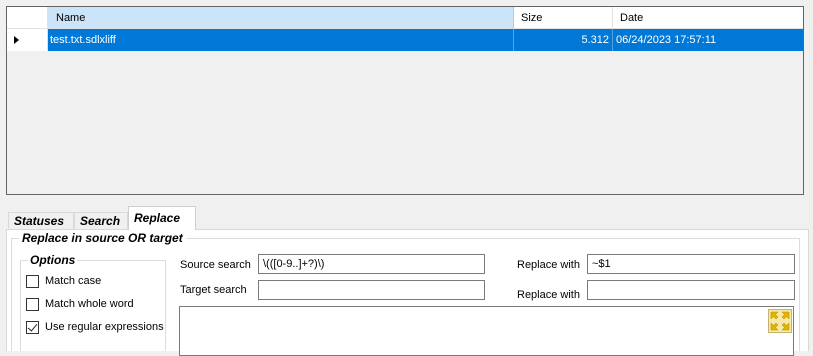 The width and height of the screenshot is (813, 356). I want to click on header-row-selector, so click(27, 18).